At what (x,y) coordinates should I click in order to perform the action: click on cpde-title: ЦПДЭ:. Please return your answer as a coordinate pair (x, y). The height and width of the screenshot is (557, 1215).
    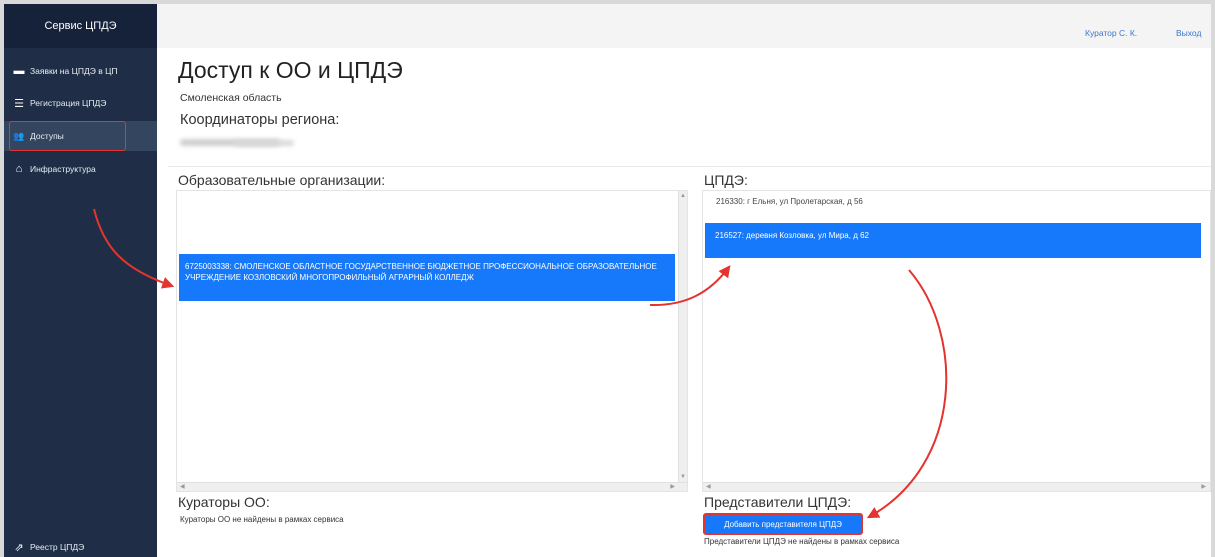
    Looking at the image, I should click on (726, 180).